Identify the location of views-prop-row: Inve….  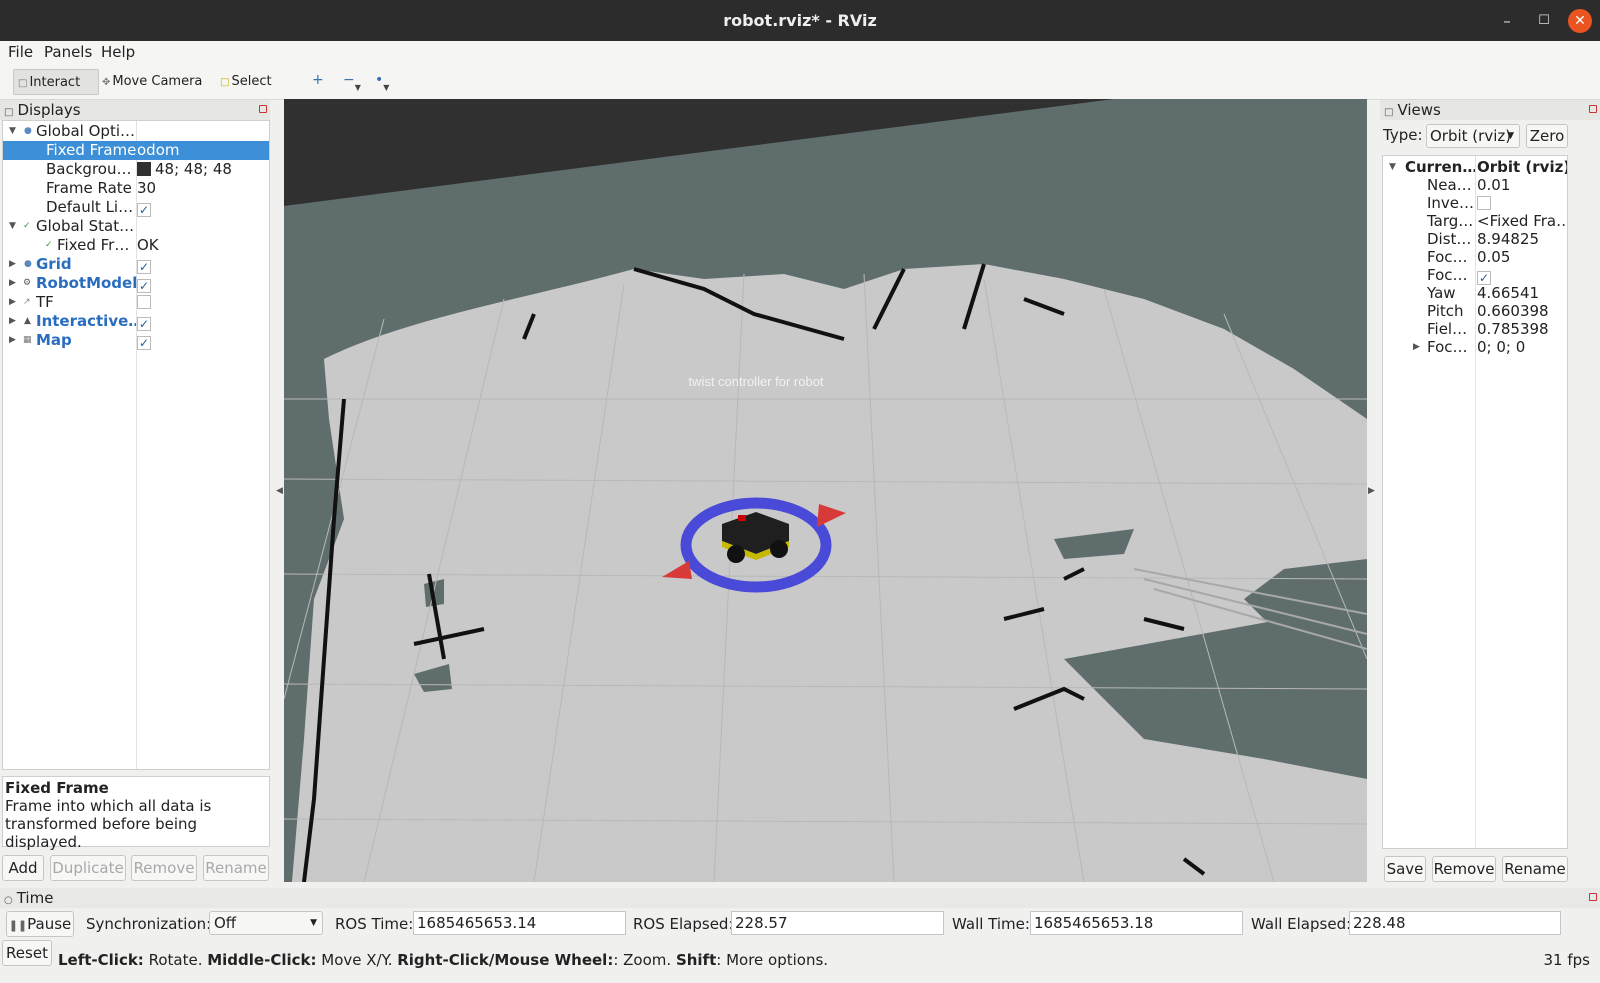
(1475, 203).